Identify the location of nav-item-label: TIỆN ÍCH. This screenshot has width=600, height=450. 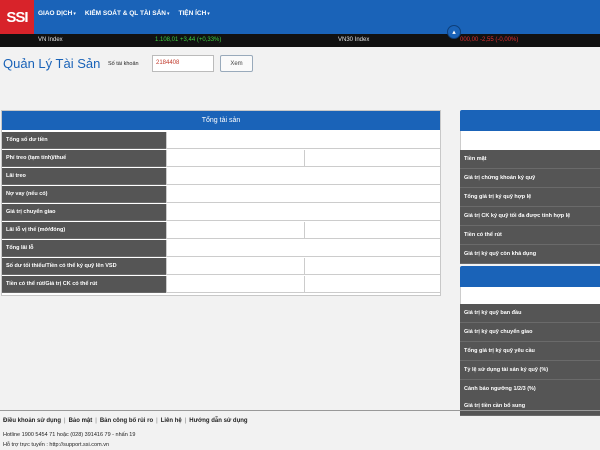
(192, 13).